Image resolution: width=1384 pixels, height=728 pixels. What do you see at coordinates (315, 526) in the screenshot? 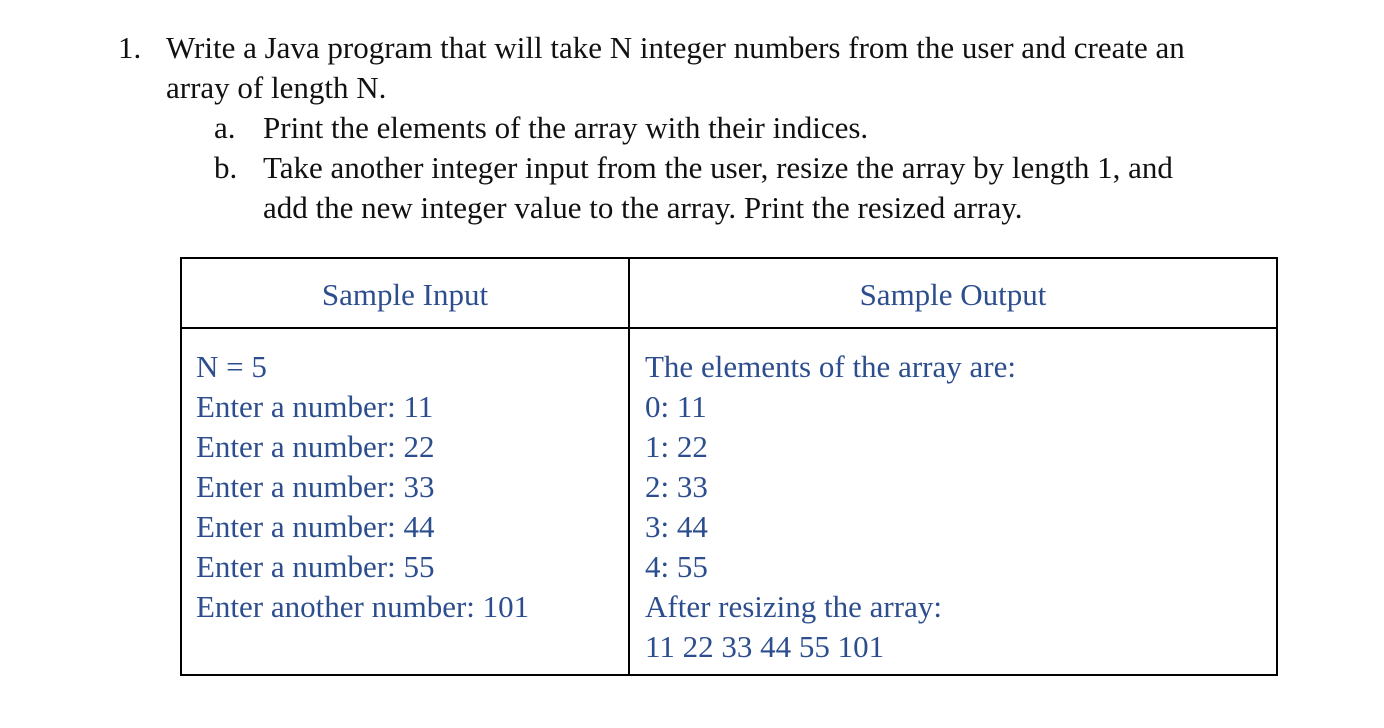
I see `input-line: Enter a number: 44` at bounding box center [315, 526].